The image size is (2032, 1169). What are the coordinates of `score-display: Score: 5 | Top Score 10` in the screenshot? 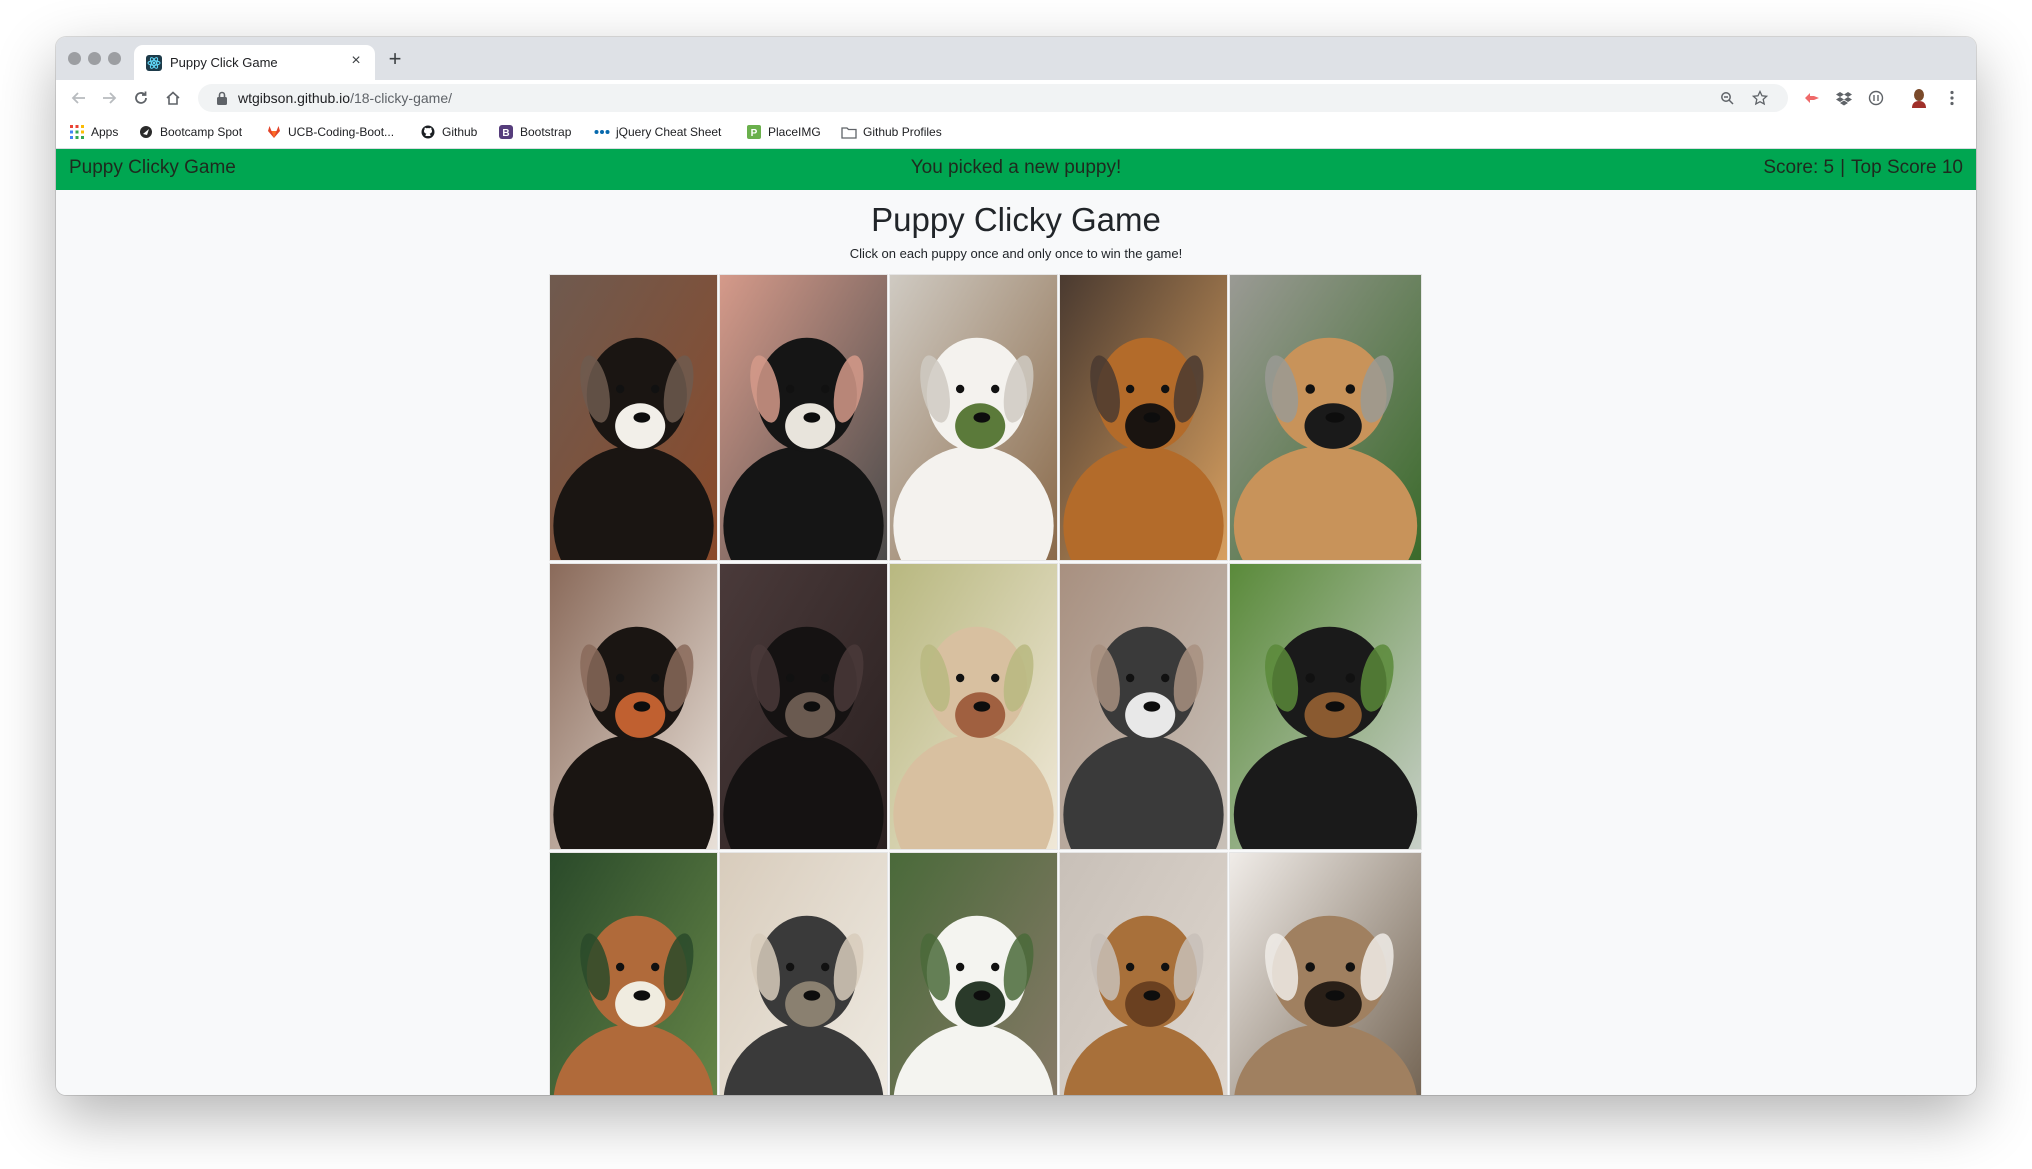 It's located at (1863, 168).